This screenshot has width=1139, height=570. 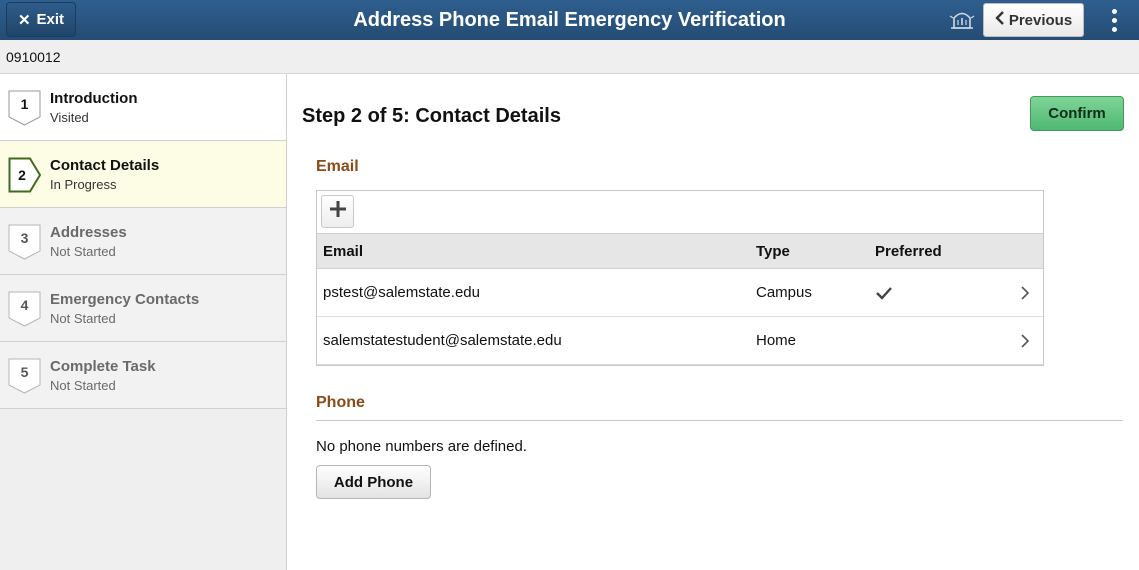 I want to click on step-number-badge: 5, so click(x=24, y=376).